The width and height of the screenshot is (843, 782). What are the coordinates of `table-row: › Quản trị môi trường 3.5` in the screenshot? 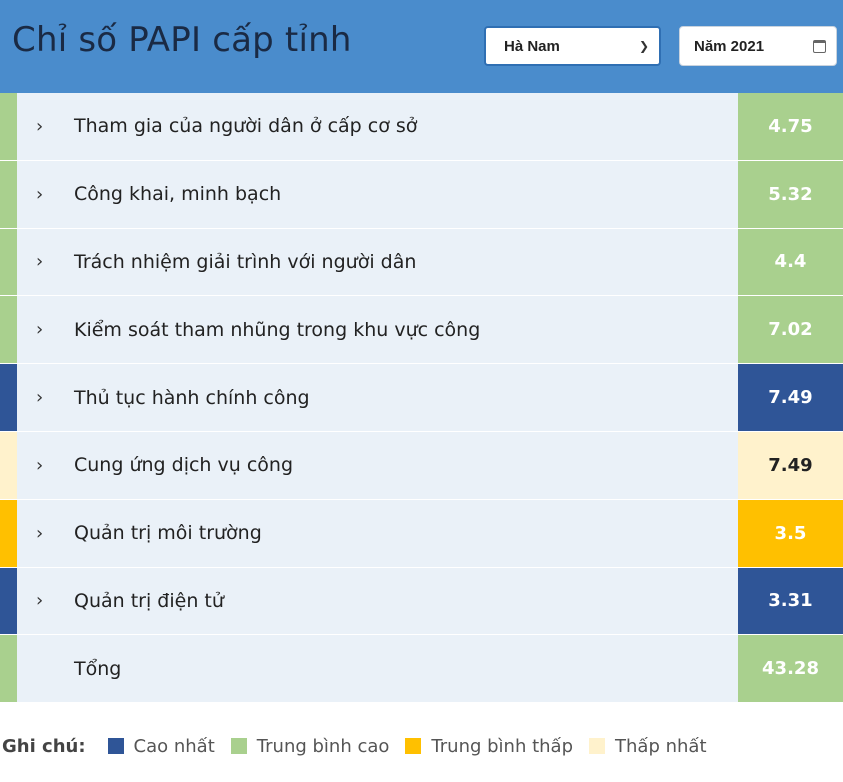 It's located at (421, 533).